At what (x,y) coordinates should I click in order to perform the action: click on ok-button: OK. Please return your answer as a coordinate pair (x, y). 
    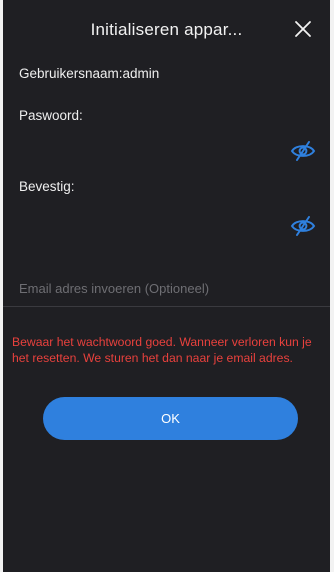
    Looking at the image, I should click on (170, 418).